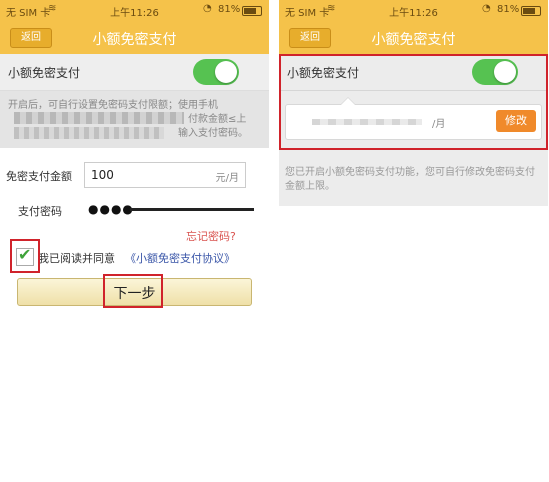  Describe the element at coordinates (39, 176) in the screenshot. I see `amount-label: 免密支付金额` at that location.